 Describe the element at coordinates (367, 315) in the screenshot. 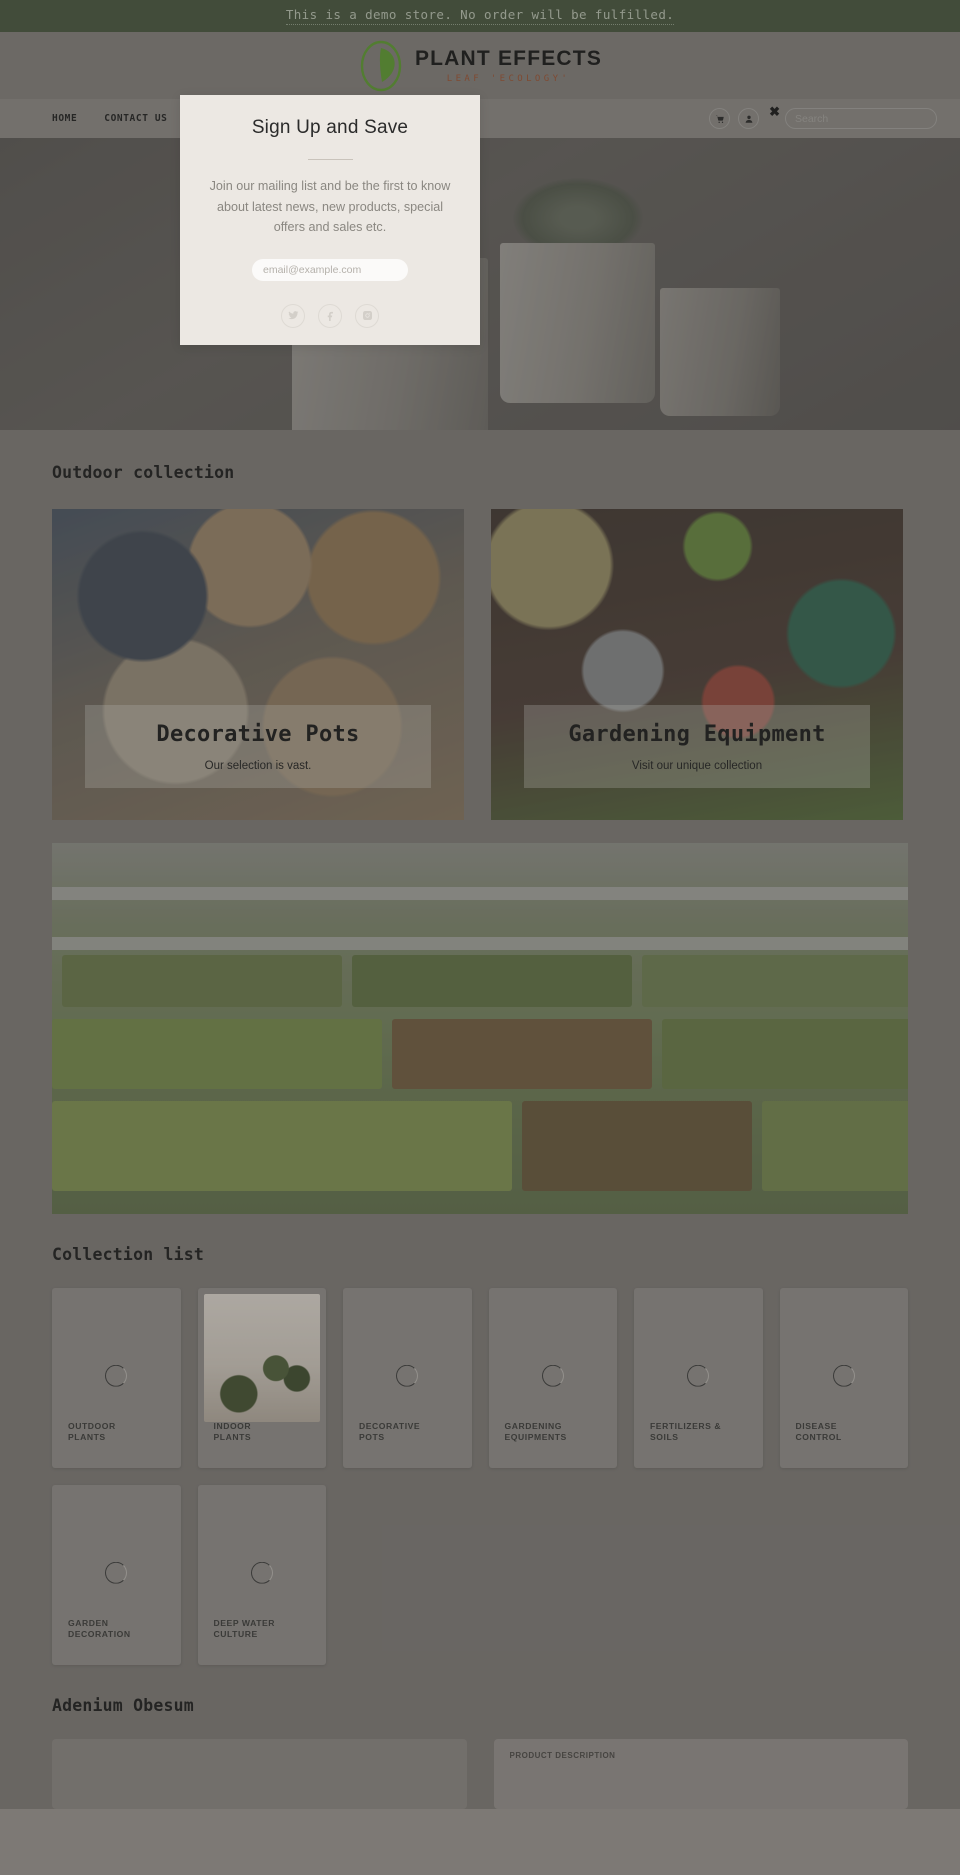

I see `instagram-icon` at that location.